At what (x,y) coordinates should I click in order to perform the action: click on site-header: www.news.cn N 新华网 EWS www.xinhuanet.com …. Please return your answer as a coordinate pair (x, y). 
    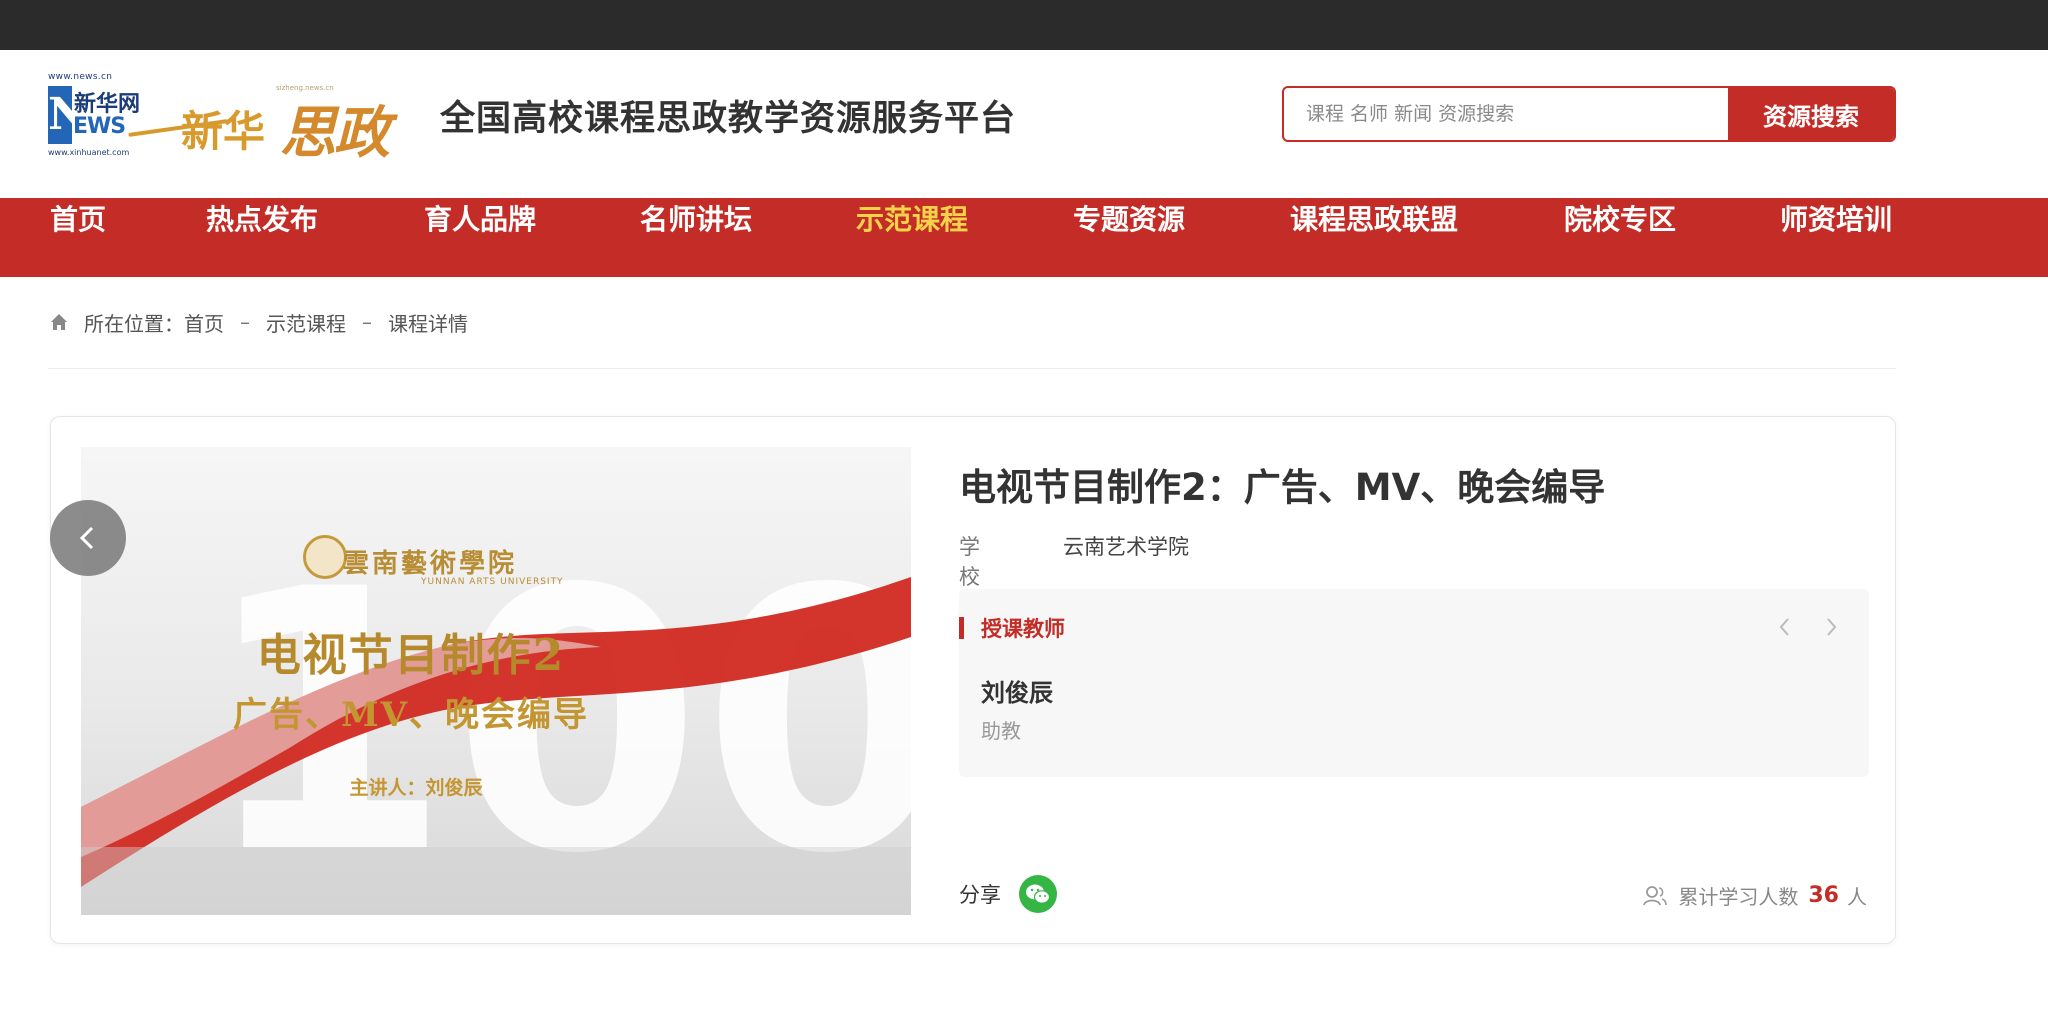
    Looking at the image, I should click on (1024, 124).